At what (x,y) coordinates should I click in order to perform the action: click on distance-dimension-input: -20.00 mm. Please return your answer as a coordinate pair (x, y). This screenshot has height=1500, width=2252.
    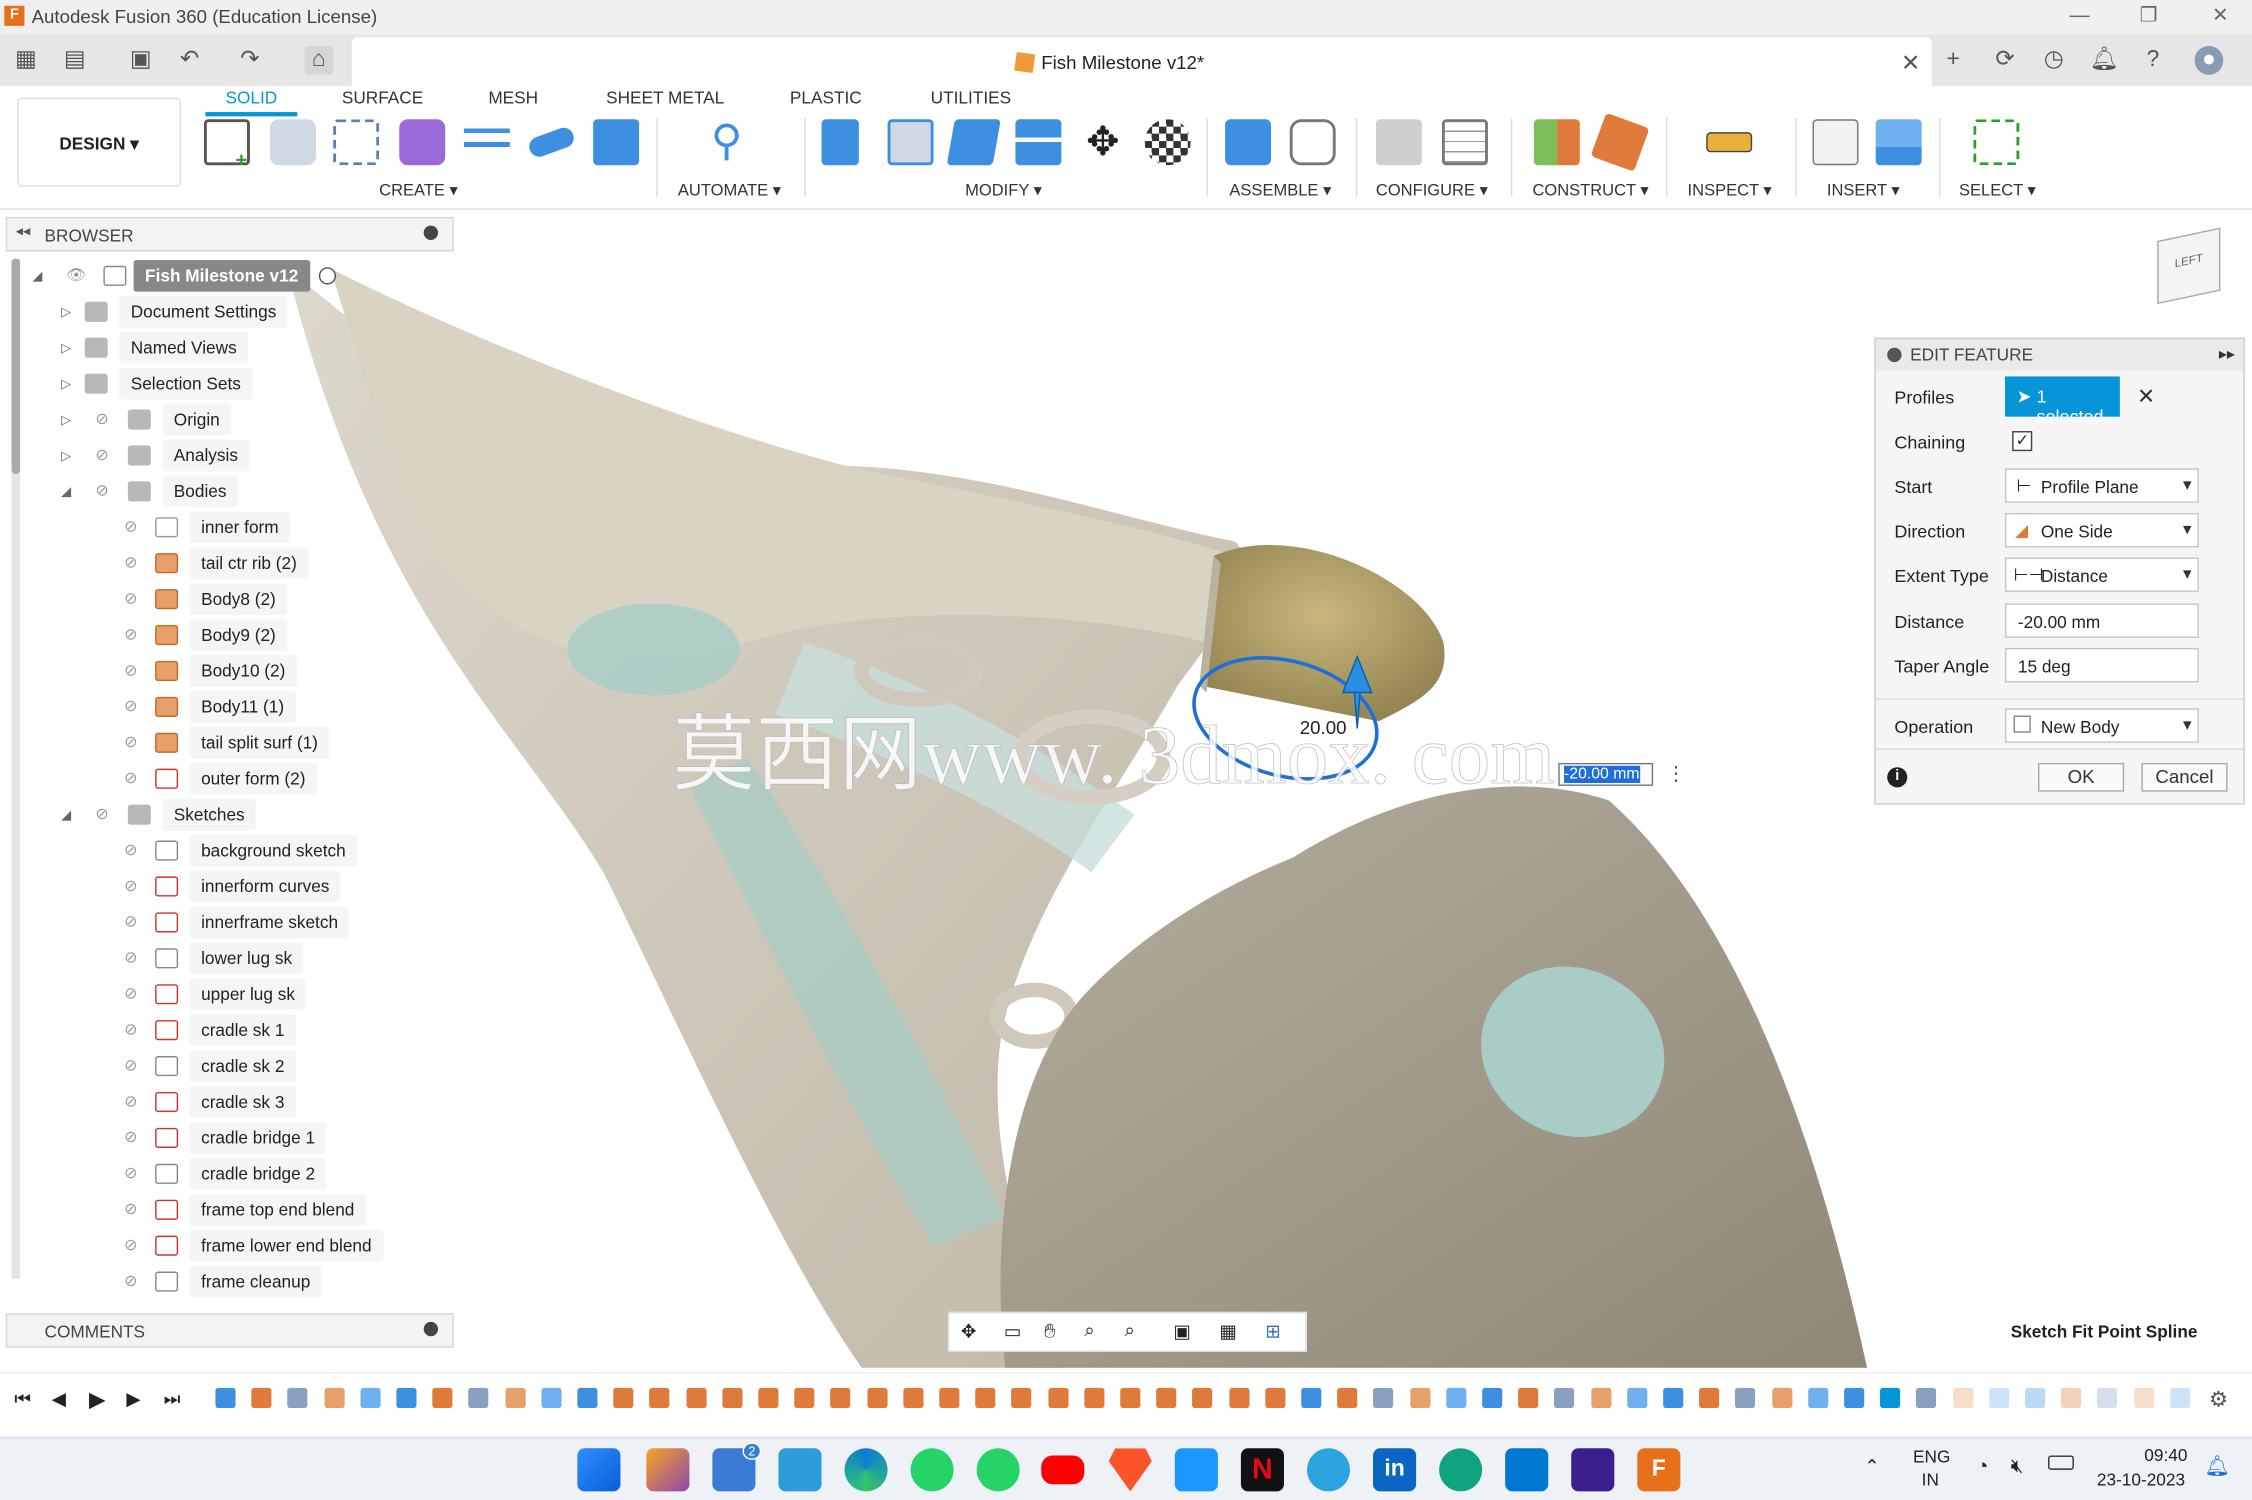
    Looking at the image, I should click on (1606, 774).